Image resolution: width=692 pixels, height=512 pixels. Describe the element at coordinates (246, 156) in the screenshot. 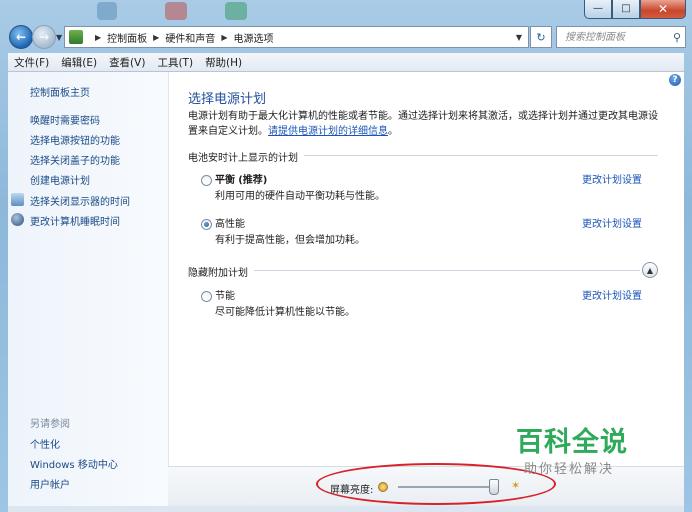

I see `battery-group-title: 电池安时计上显示的计划` at that location.